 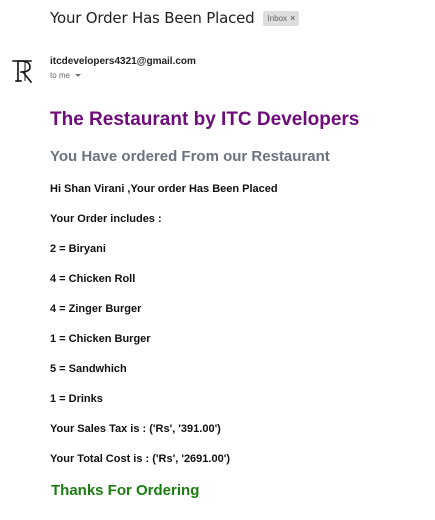 What do you see at coordinates (22, 72) in the screenshot?
I see `sender-avatar-icon` at bounding box center [22, 72].